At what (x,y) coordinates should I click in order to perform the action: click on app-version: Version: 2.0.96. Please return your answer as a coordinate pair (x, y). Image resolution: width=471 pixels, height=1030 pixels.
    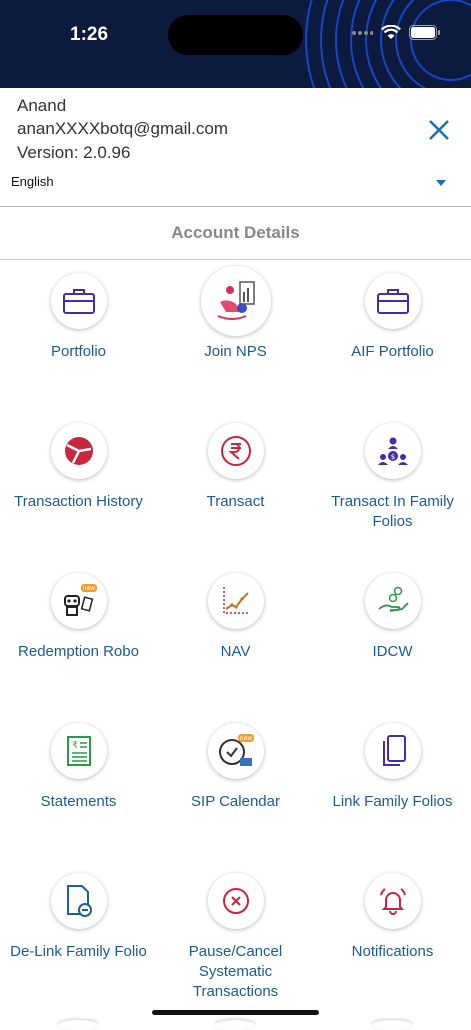
    Looking at the image, I should click on (74, 152).